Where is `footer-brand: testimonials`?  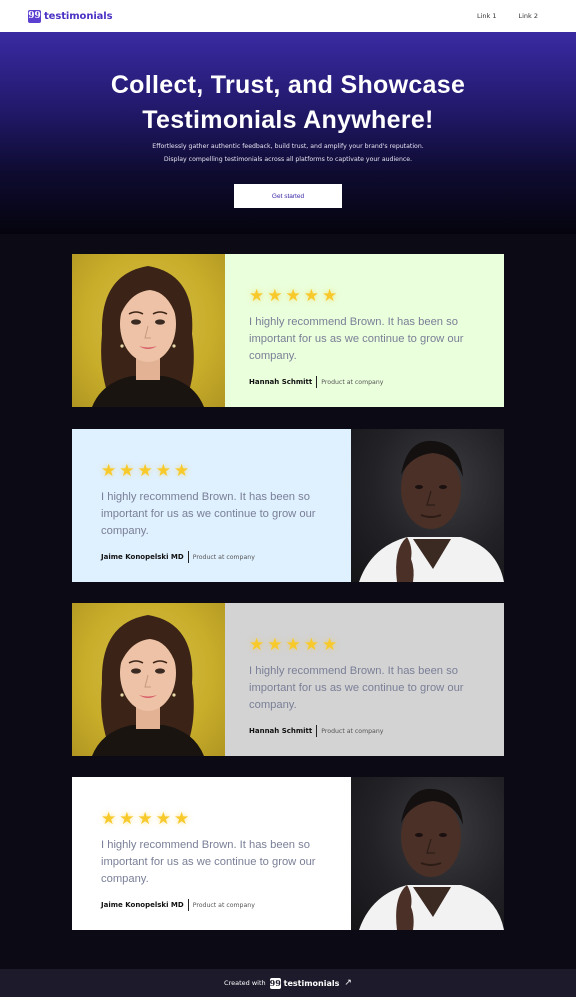 footer-brand: testimonials is located at coordinates (311, 983).